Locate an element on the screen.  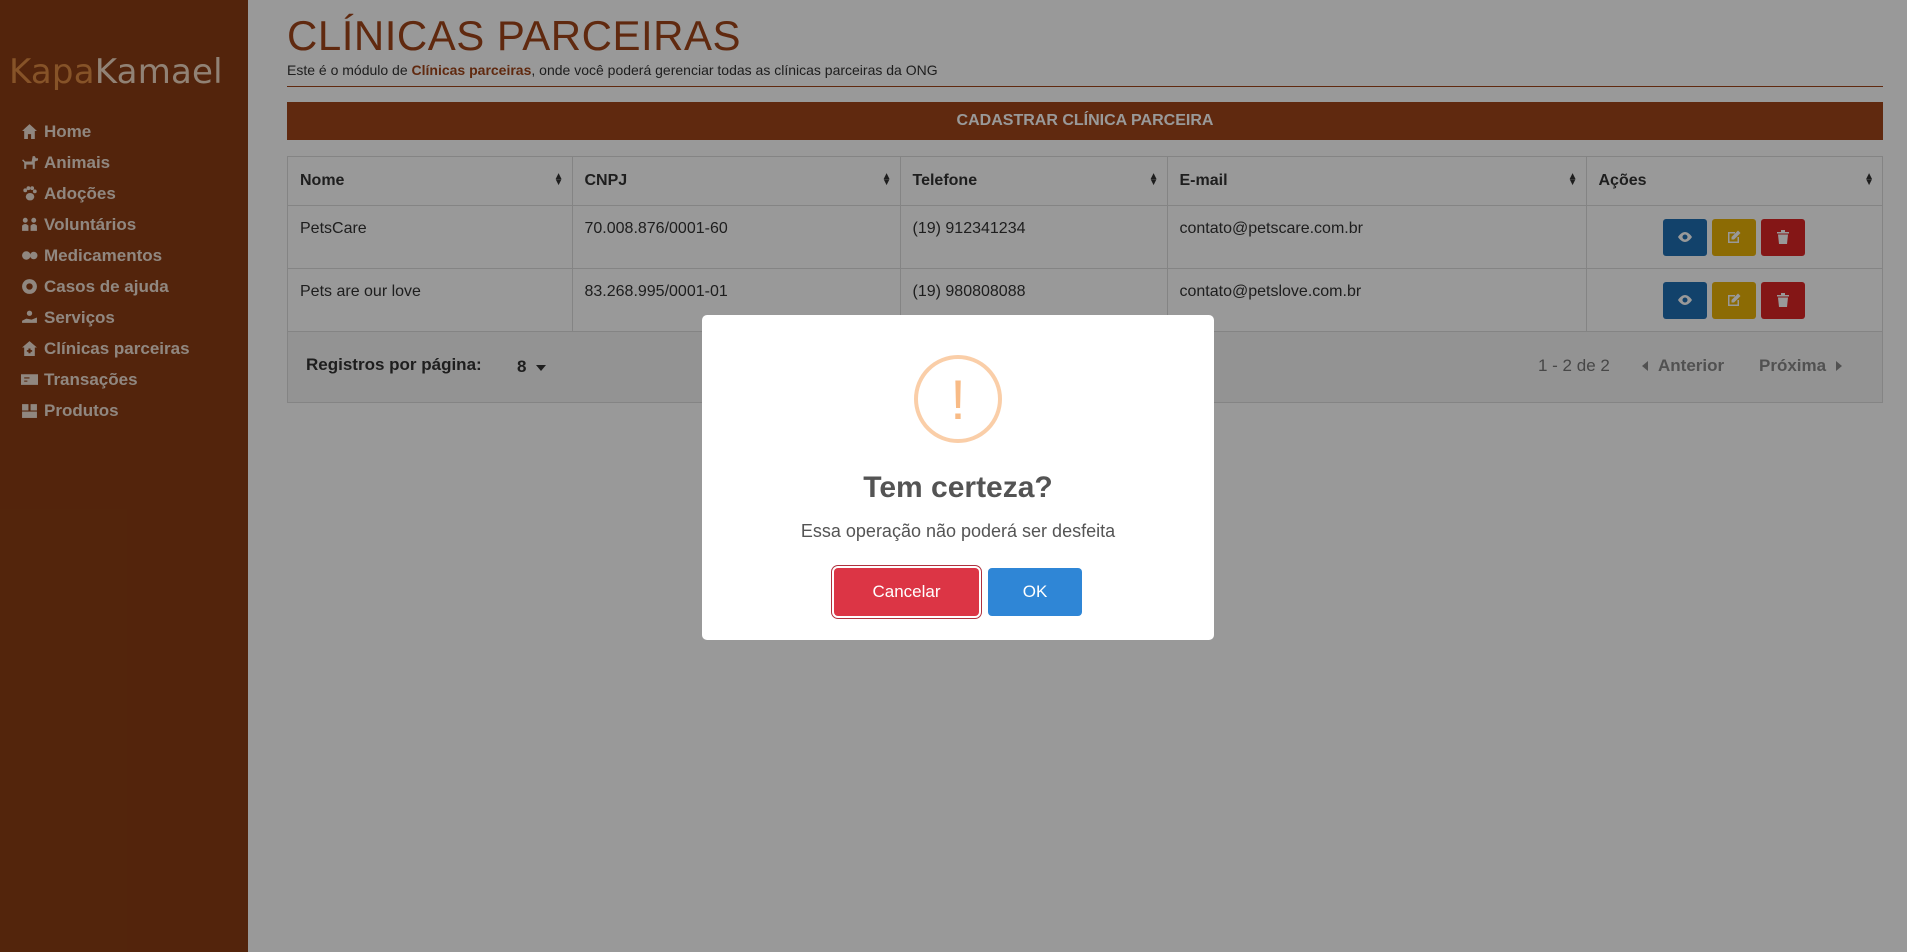
warning-glyph: ! is located at coordinates (958, 399).